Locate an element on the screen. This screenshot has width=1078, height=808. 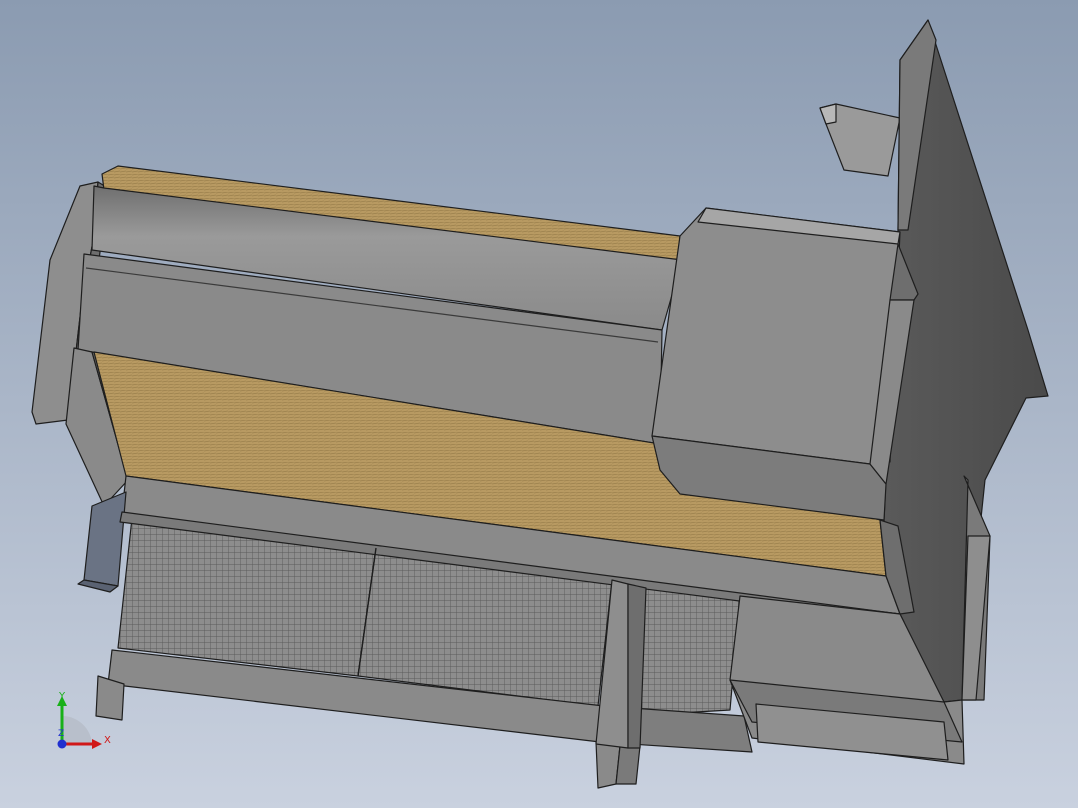
leg-middle-b is located at coordinates (628, 765).